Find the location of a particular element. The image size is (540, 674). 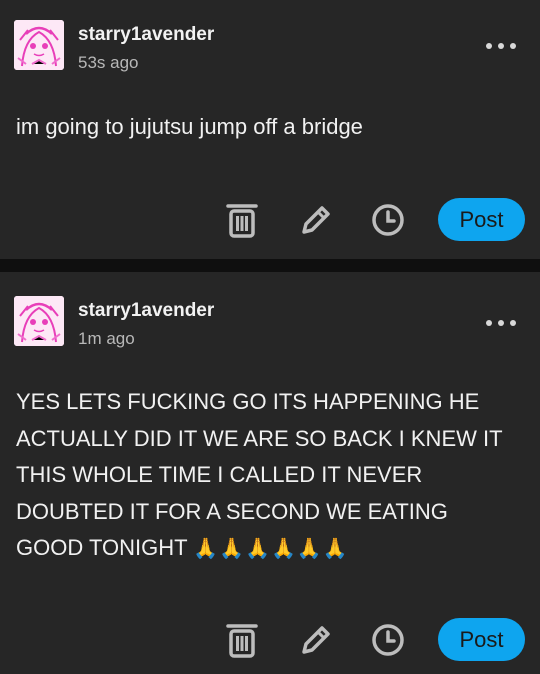

post-text: im going to jujutsu jump off a bridge is located at coordinates (189, 126).